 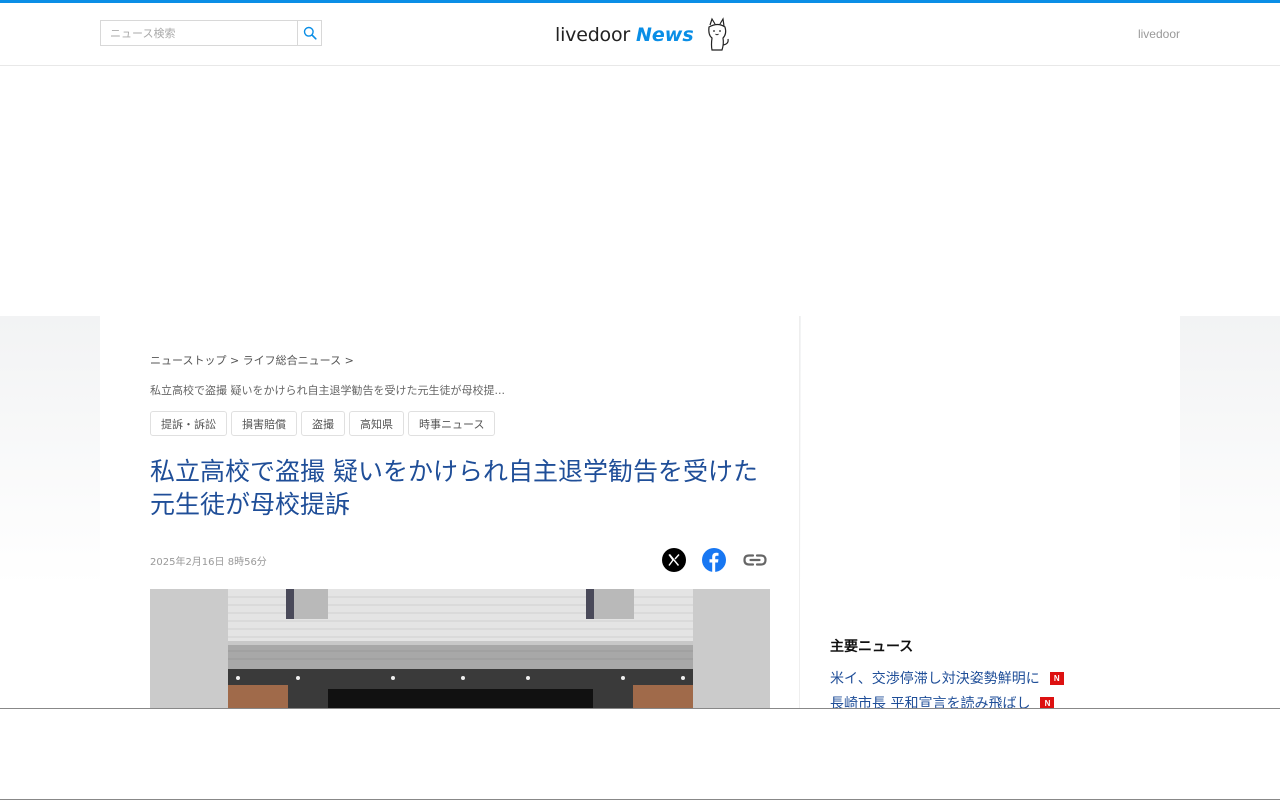 I want to click on tag-kochi: 高知県, so click(x=376, y=423).